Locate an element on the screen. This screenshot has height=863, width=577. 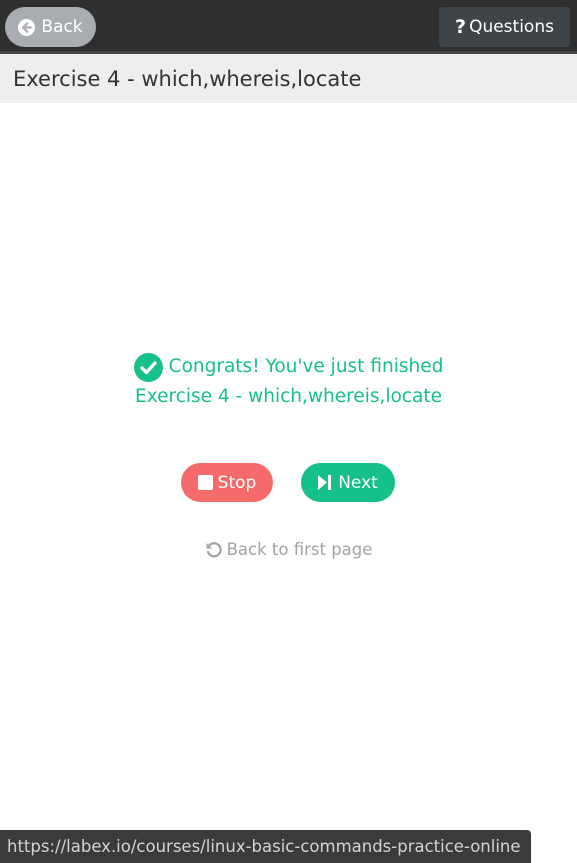
undo-icon is located at coordinates (214, 550).